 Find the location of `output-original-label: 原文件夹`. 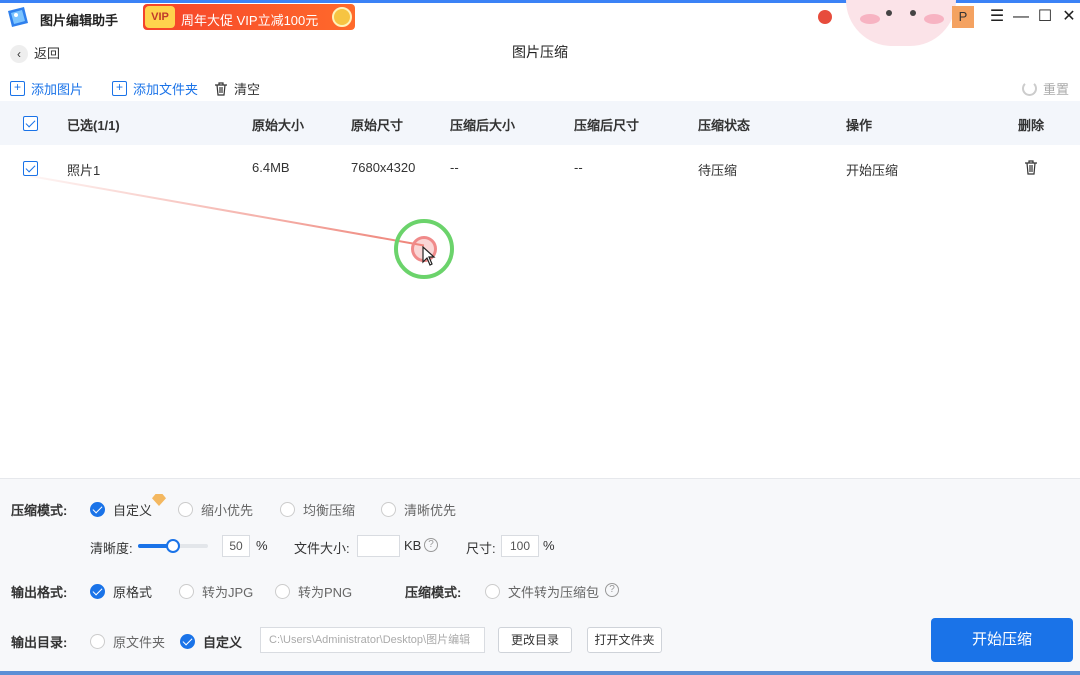

output-original-label: 原文件夹 is located at coordinates (139, 642).